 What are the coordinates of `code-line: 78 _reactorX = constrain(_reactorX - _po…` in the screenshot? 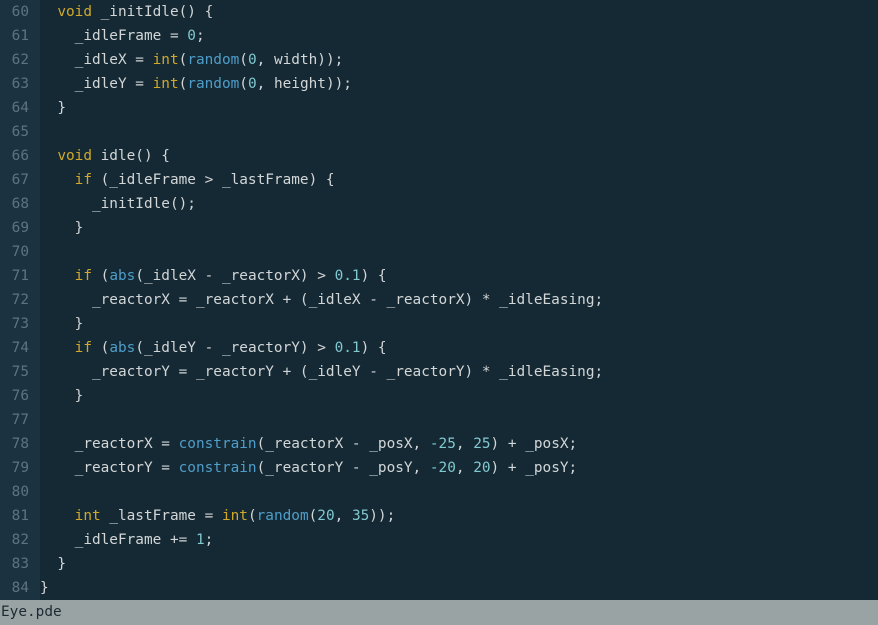 It's located at (439, 444).